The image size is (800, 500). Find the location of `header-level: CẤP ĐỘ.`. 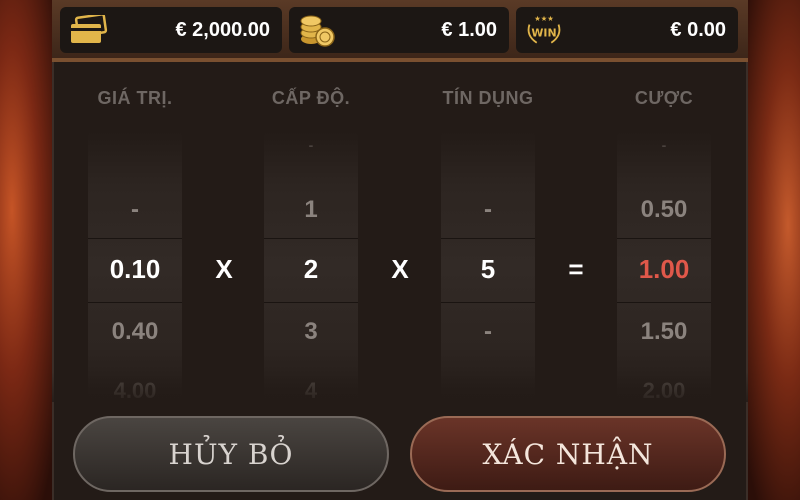

header-level: CẤP ĐỘ. is located at coordinates (311, 98).